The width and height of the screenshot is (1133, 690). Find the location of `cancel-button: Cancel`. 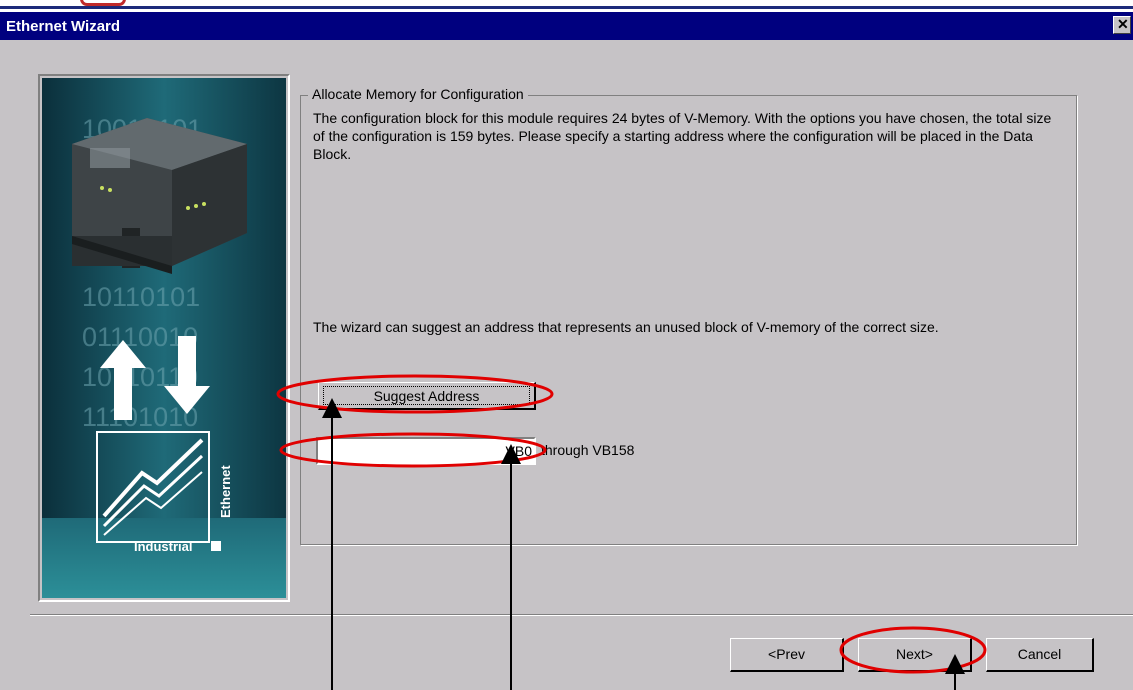

cancel-button: Cancel is located at coordinates (1040, 655).